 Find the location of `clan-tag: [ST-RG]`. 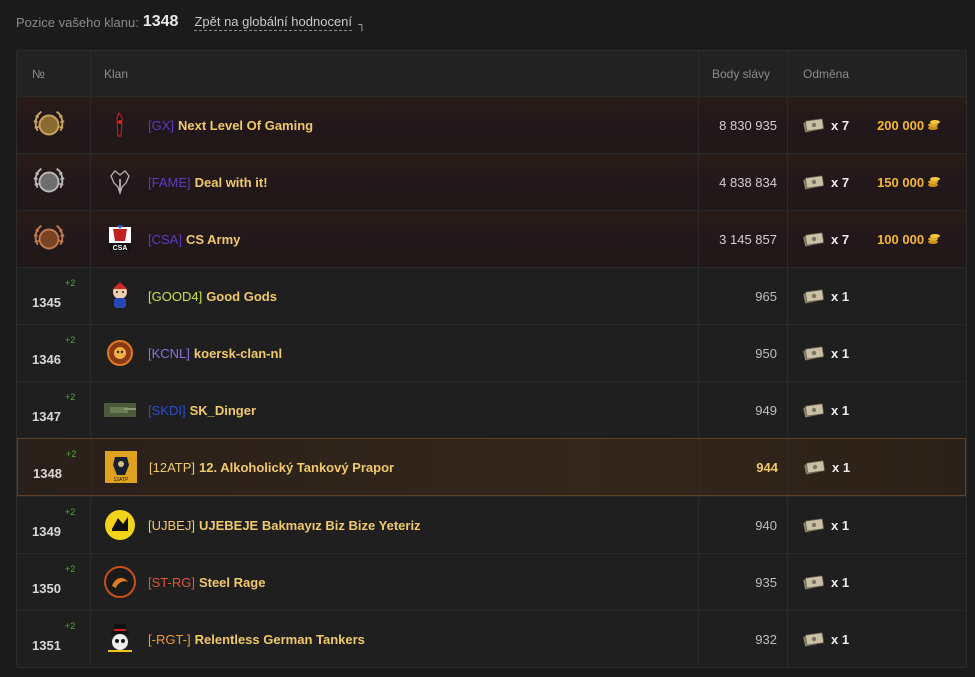

clan-tag: [ST-RG] is located at coordinates (171, 582).